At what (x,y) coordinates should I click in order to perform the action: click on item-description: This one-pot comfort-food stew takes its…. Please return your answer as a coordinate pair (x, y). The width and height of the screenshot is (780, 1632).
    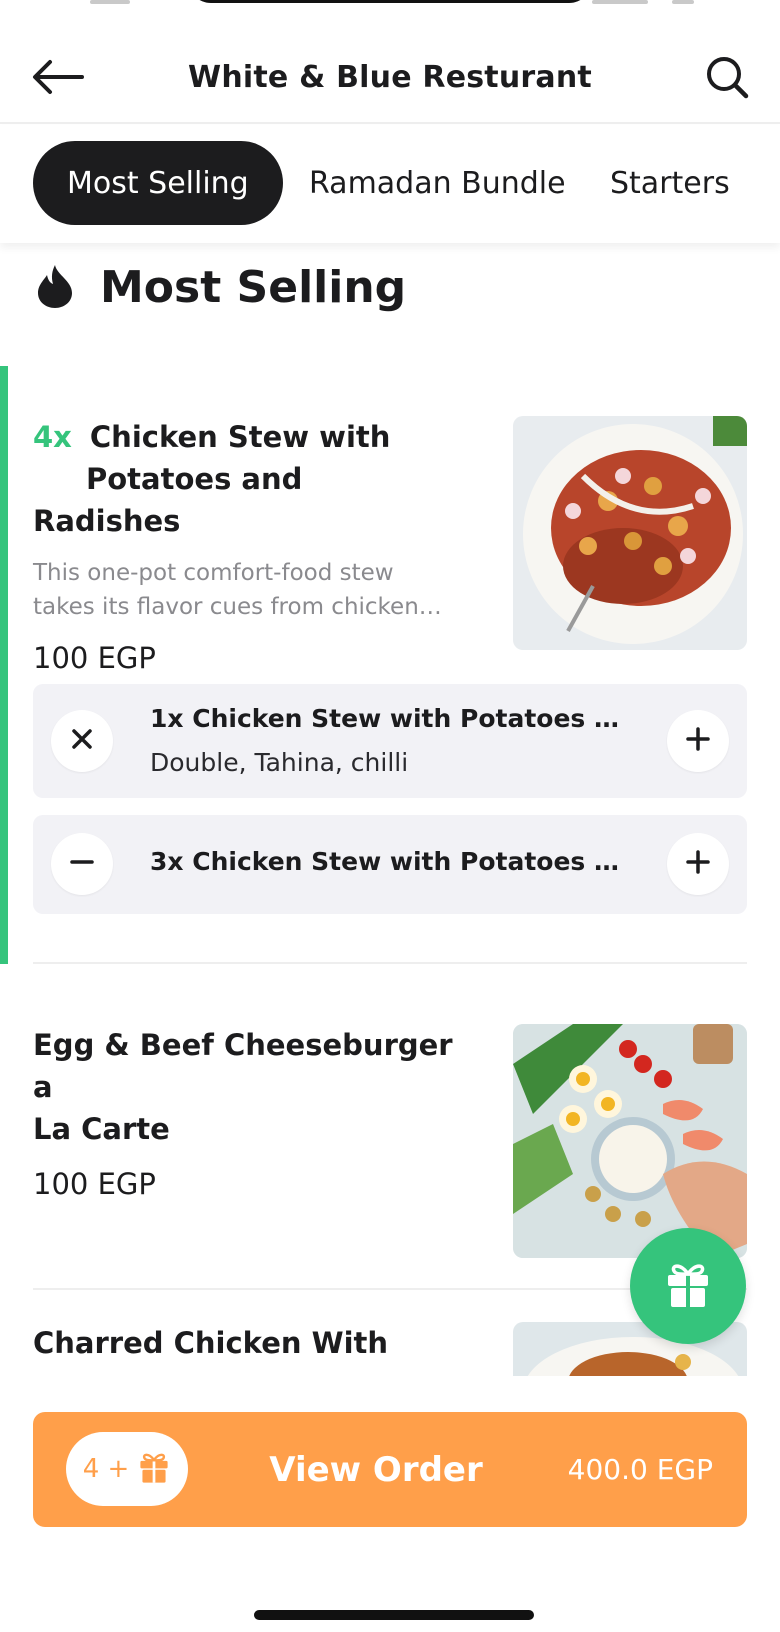
    Looking at the image, I should click on (237, 590).